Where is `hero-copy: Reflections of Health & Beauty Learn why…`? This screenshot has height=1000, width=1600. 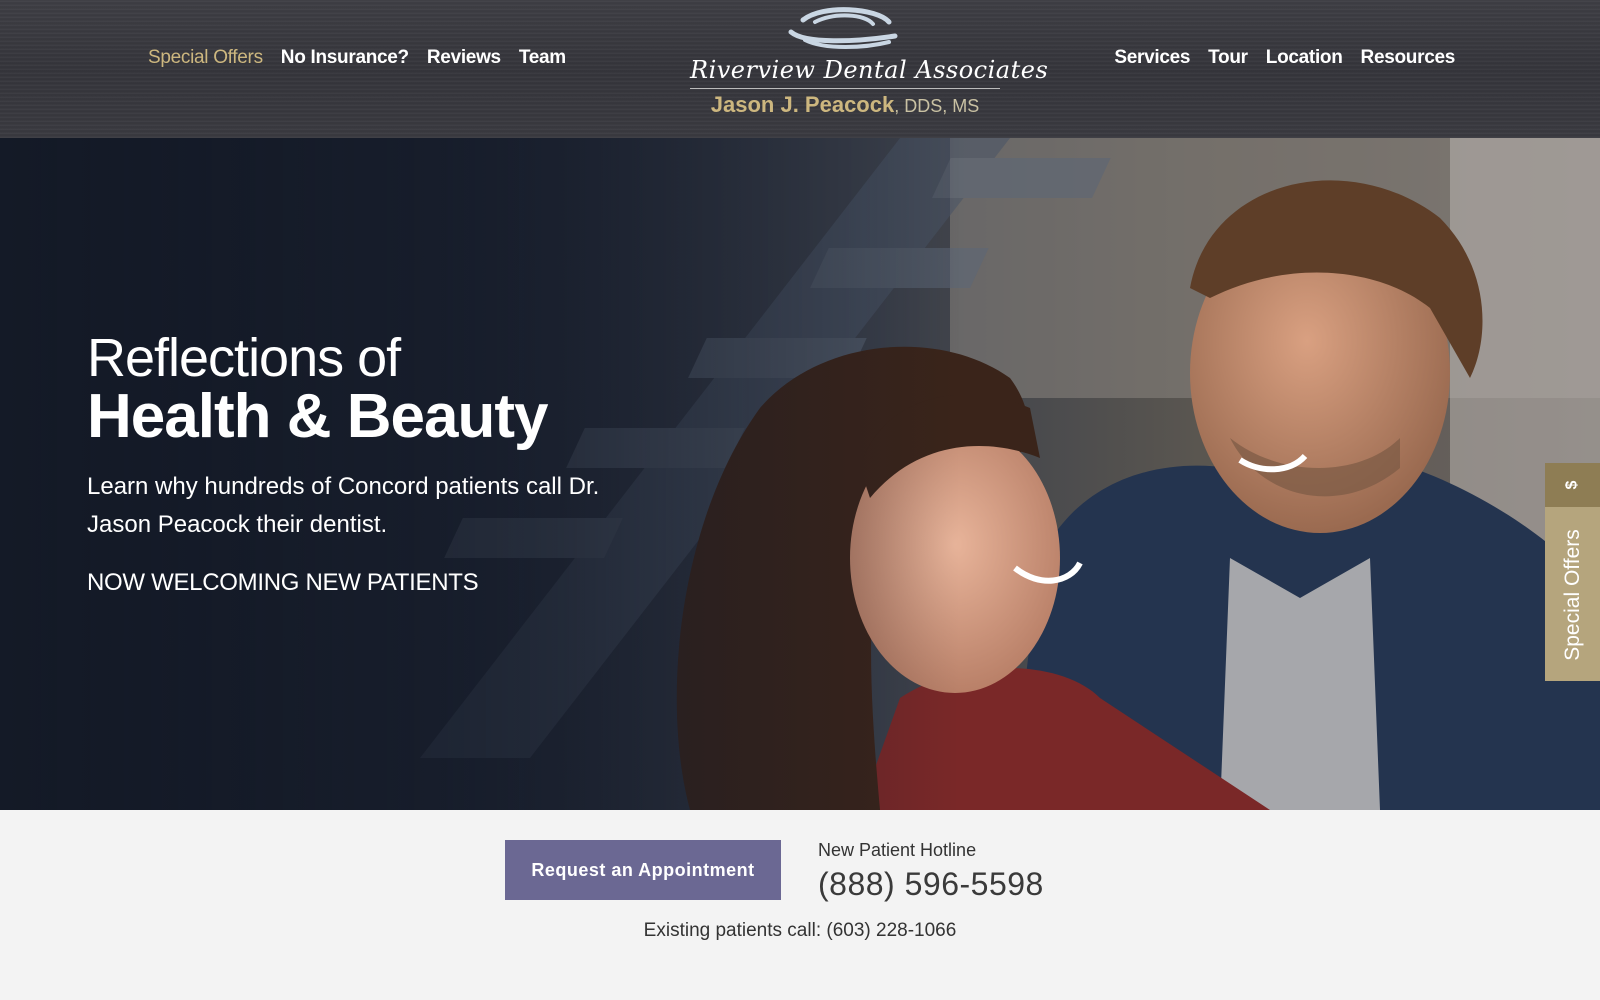
hero-copy: Reflections of Health & Beauty Learn why… is located at coordinates (347, 463).